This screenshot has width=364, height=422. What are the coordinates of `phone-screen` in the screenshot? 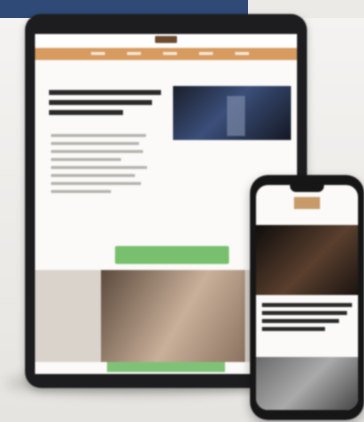 It's located at (307, 297).